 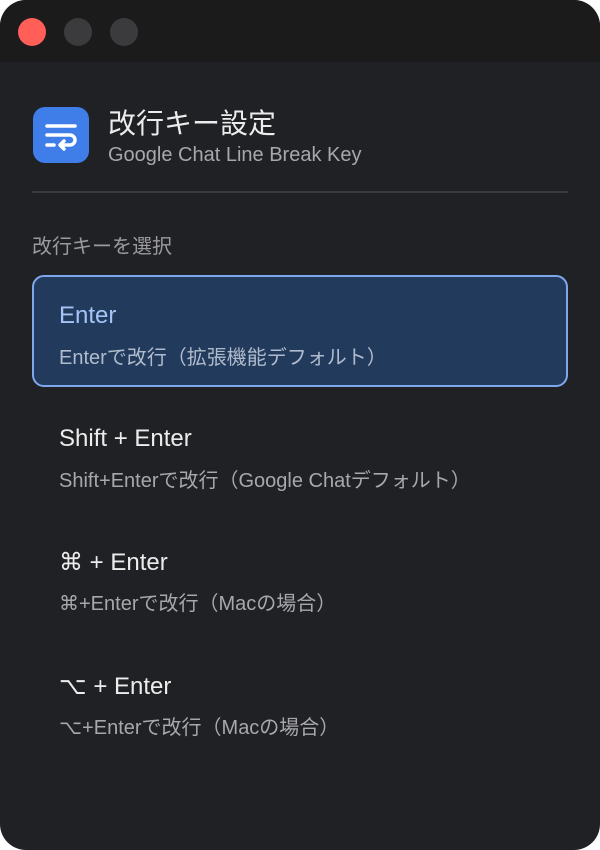 What do you see at coordinates (192, 123) in the screenshot?
I see `page-title: 改行キー設定` at bounding box center [192, 123].